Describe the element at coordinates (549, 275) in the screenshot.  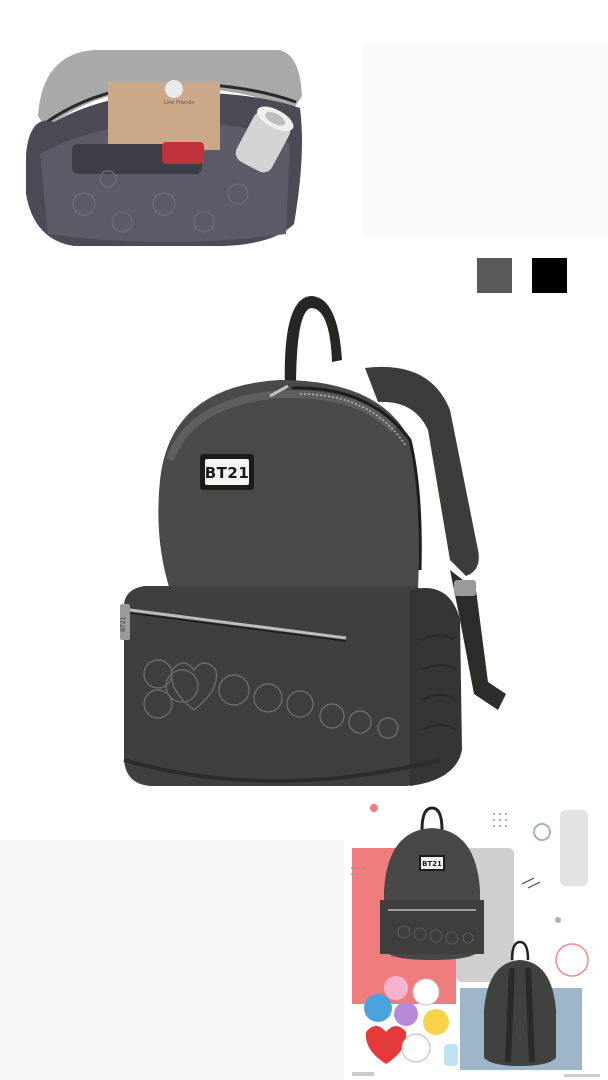
I see `color-swatch-black` at that location.